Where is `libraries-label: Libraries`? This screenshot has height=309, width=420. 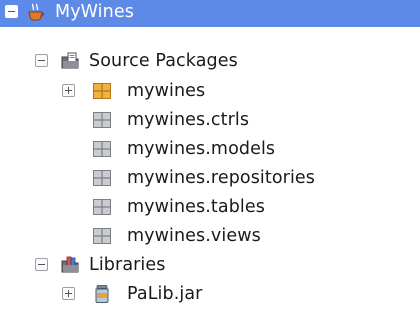 libraries-label: Libraries is located at coordinates (127, 265).